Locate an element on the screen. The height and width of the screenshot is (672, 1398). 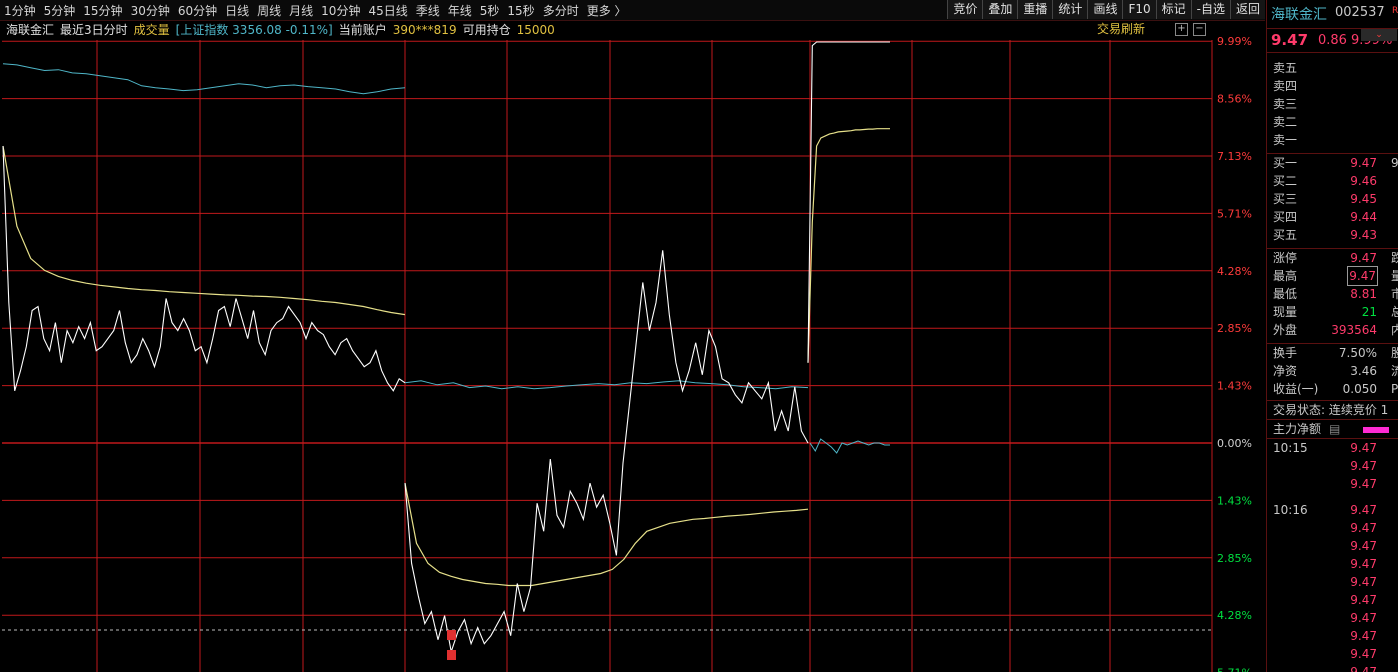
bid-row-1-value: 9.46 is located at coordinates (1363, 181).